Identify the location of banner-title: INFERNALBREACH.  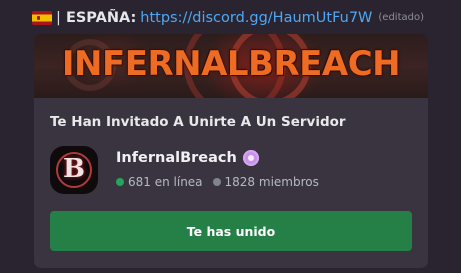
(231, 64).